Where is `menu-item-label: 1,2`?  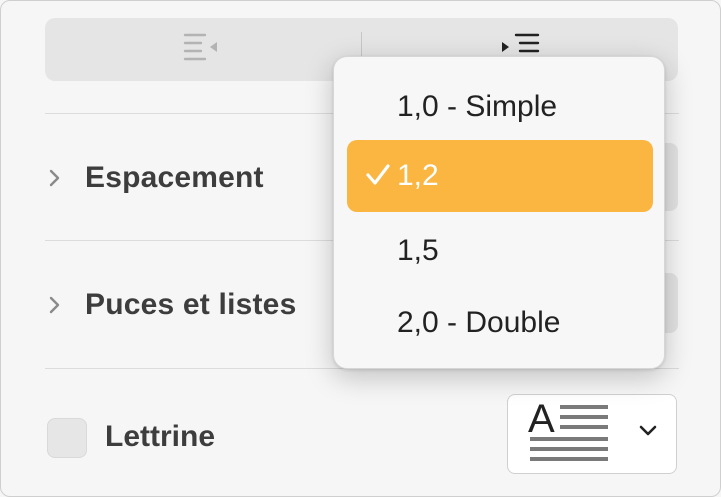 menu-item-label: 1,2 is located at coordinates (418, 175).